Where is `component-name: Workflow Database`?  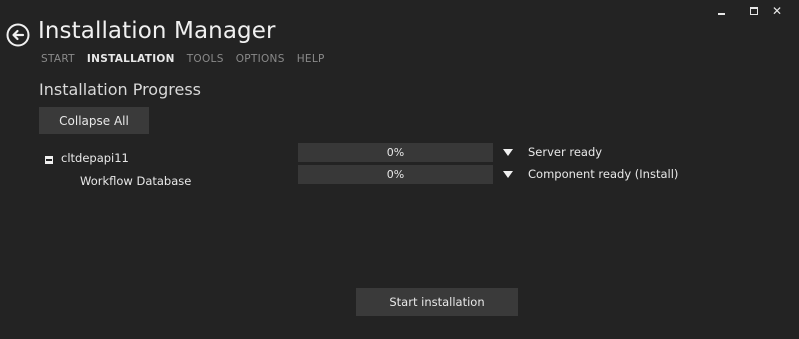
component-name: Workflow Database is located at coordinates (136, 181).